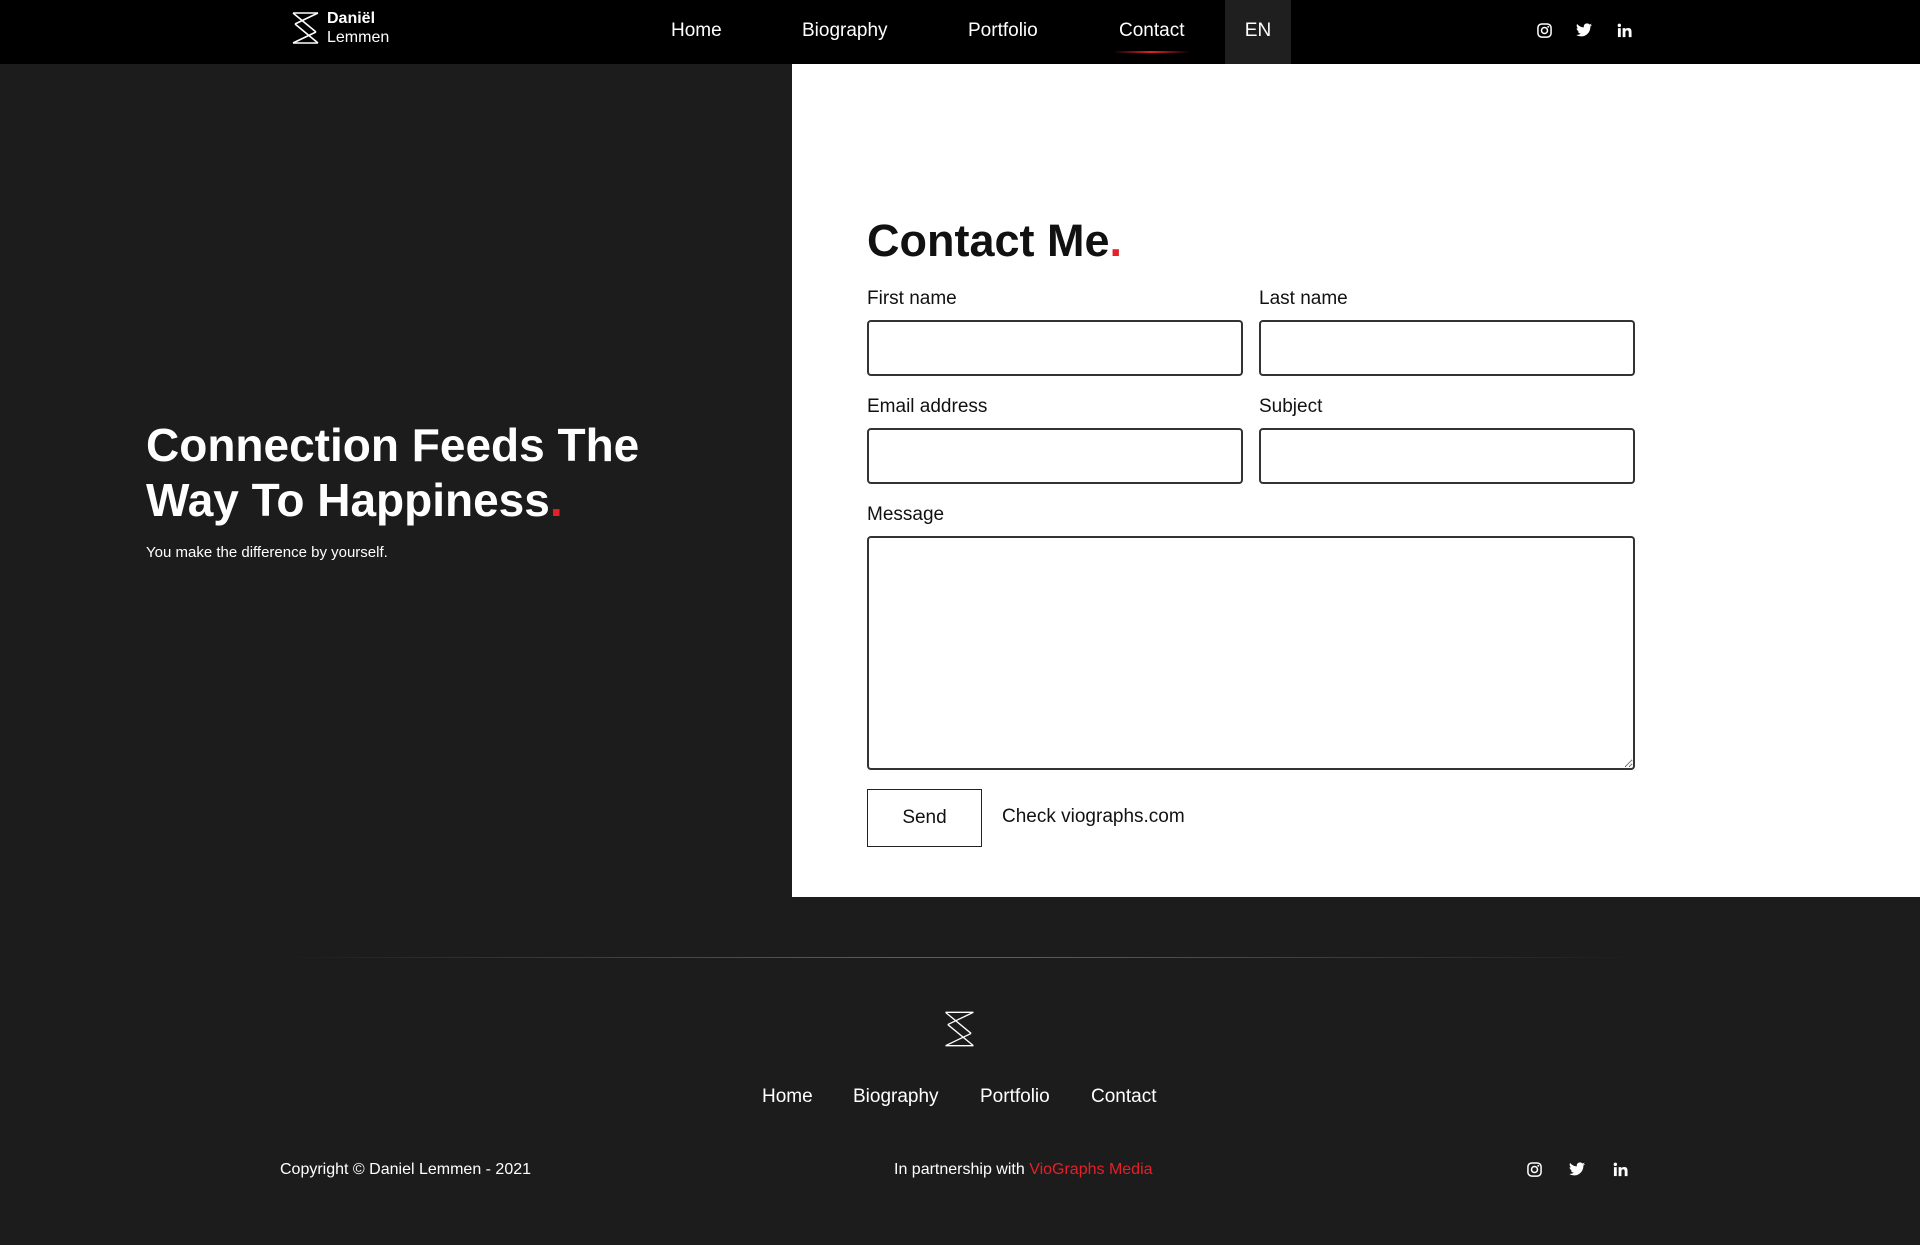 The width and height of the screenshot is (1920, 1245). Describe the element at coordinates (1303, 298) in the screenshot. I see `last-name-label: Last name` at that location.